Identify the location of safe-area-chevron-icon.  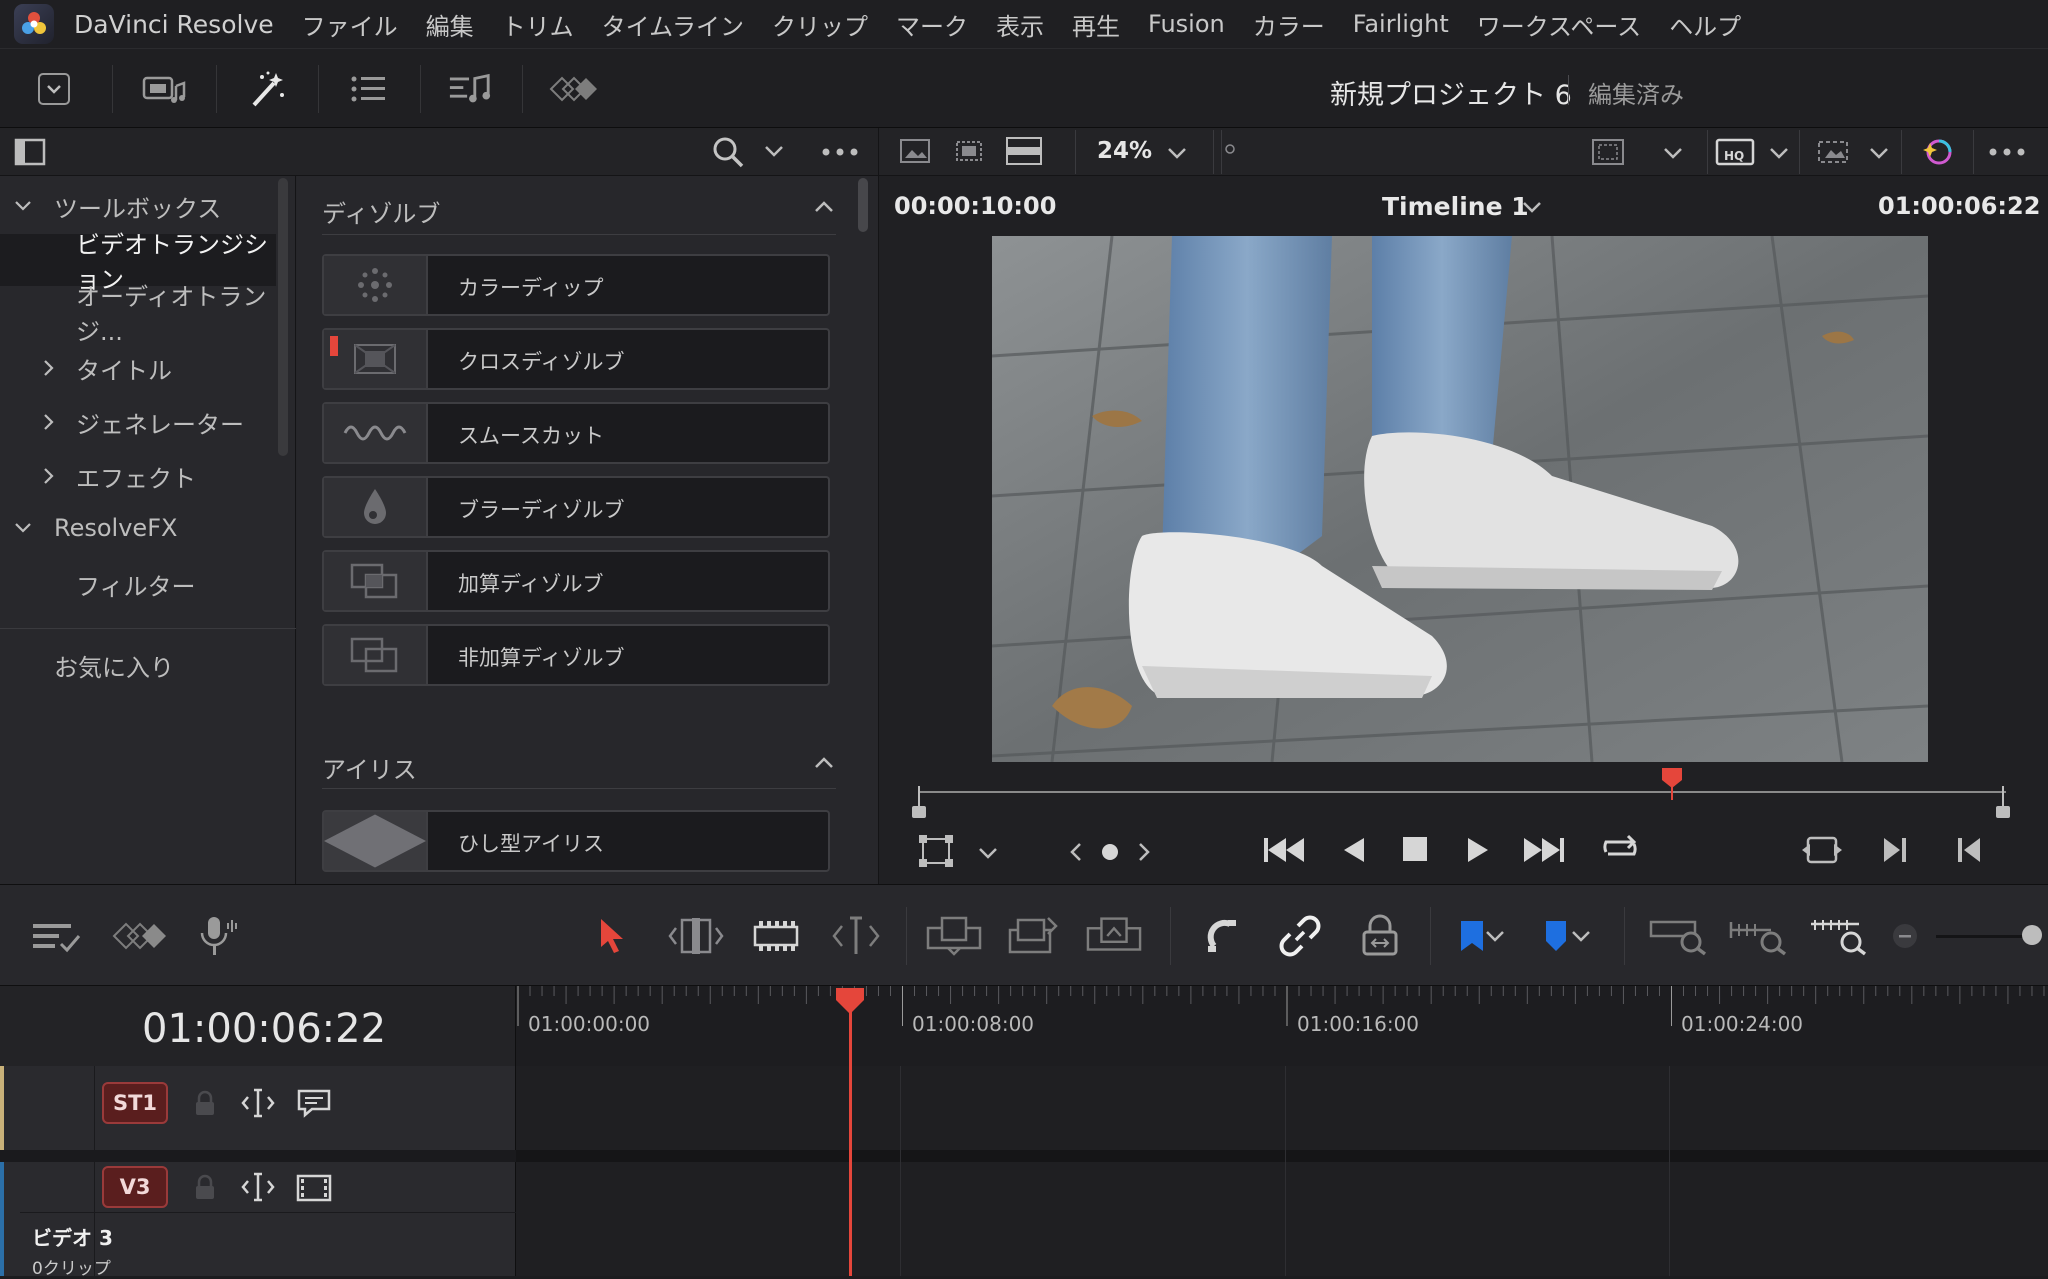
(1673, 153).